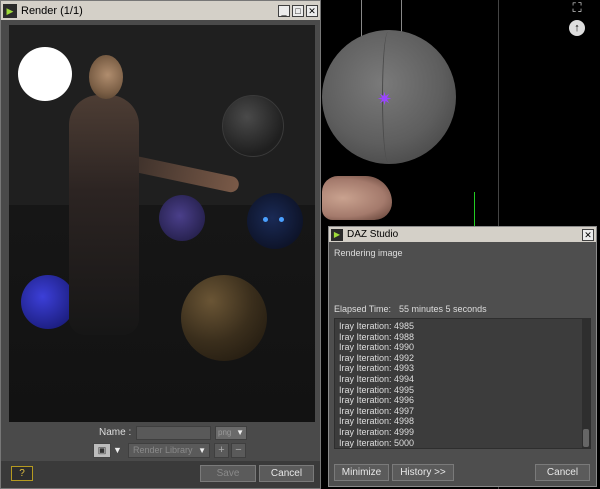 The width and height of the screenshot is (600, 489). Describe the element at coordinates (577, 9) in the screenshot. I see `fullscreen-icon: ⛶` at that location.